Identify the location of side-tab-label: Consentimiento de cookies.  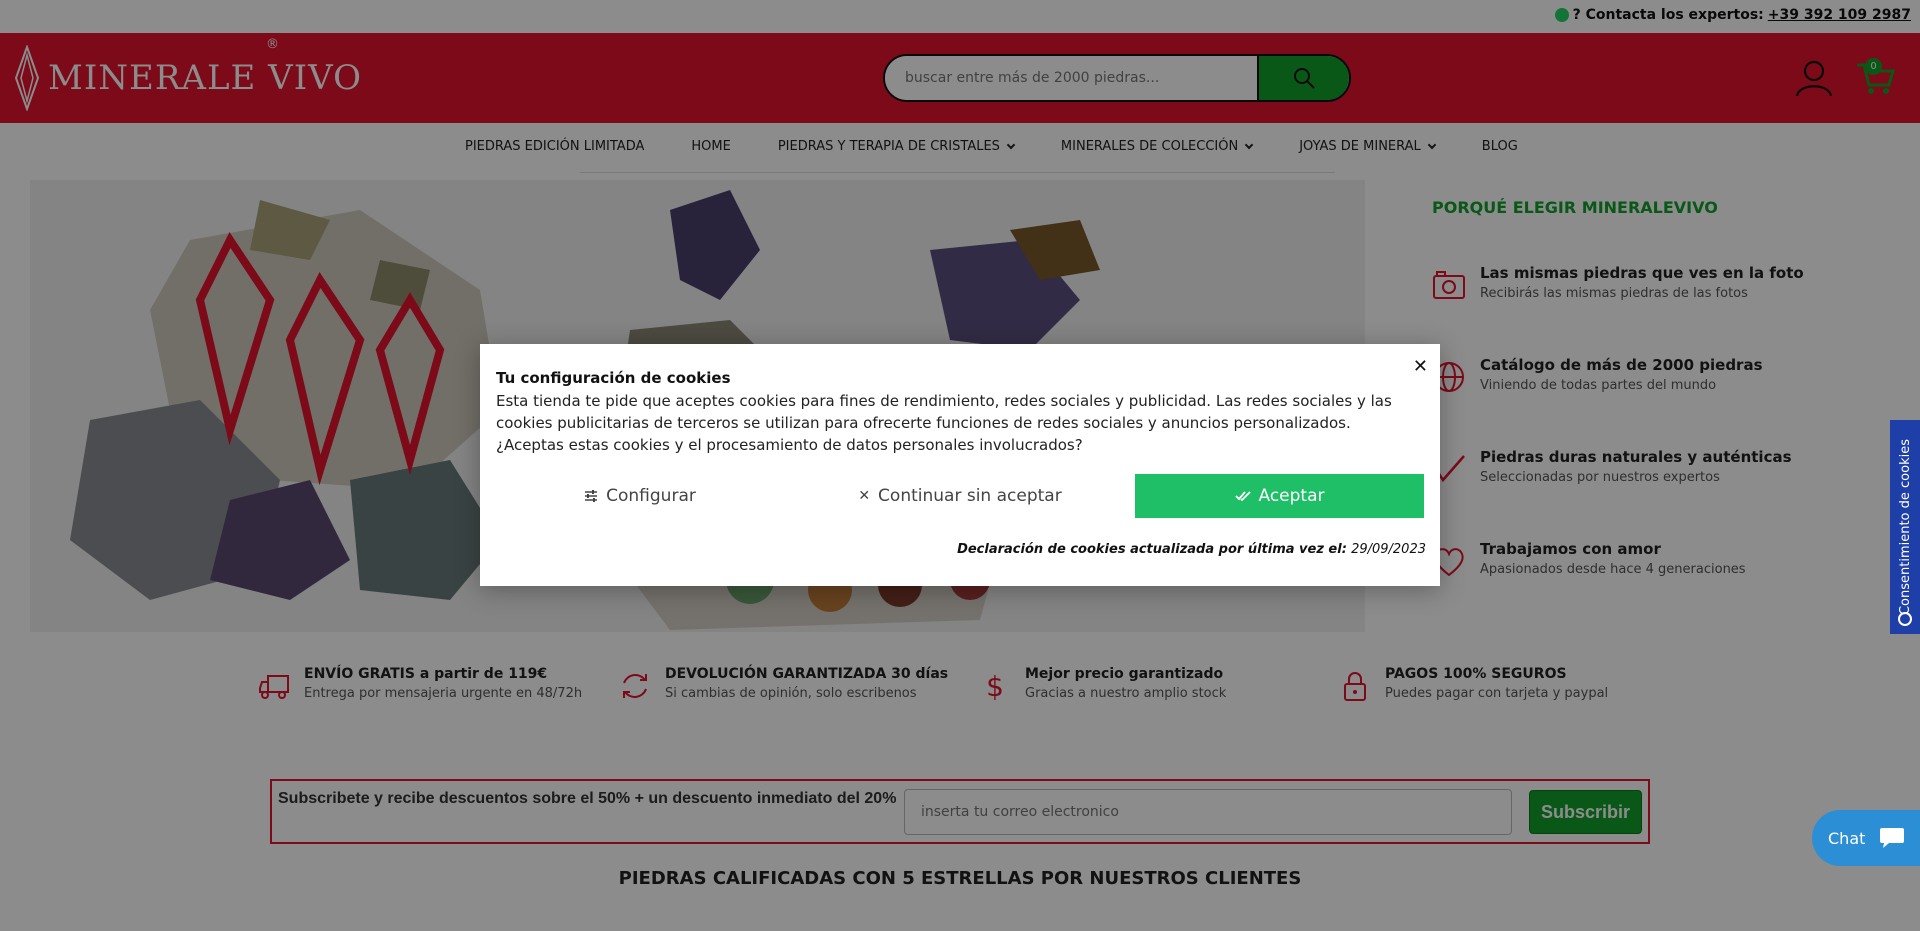
(1905, 527).